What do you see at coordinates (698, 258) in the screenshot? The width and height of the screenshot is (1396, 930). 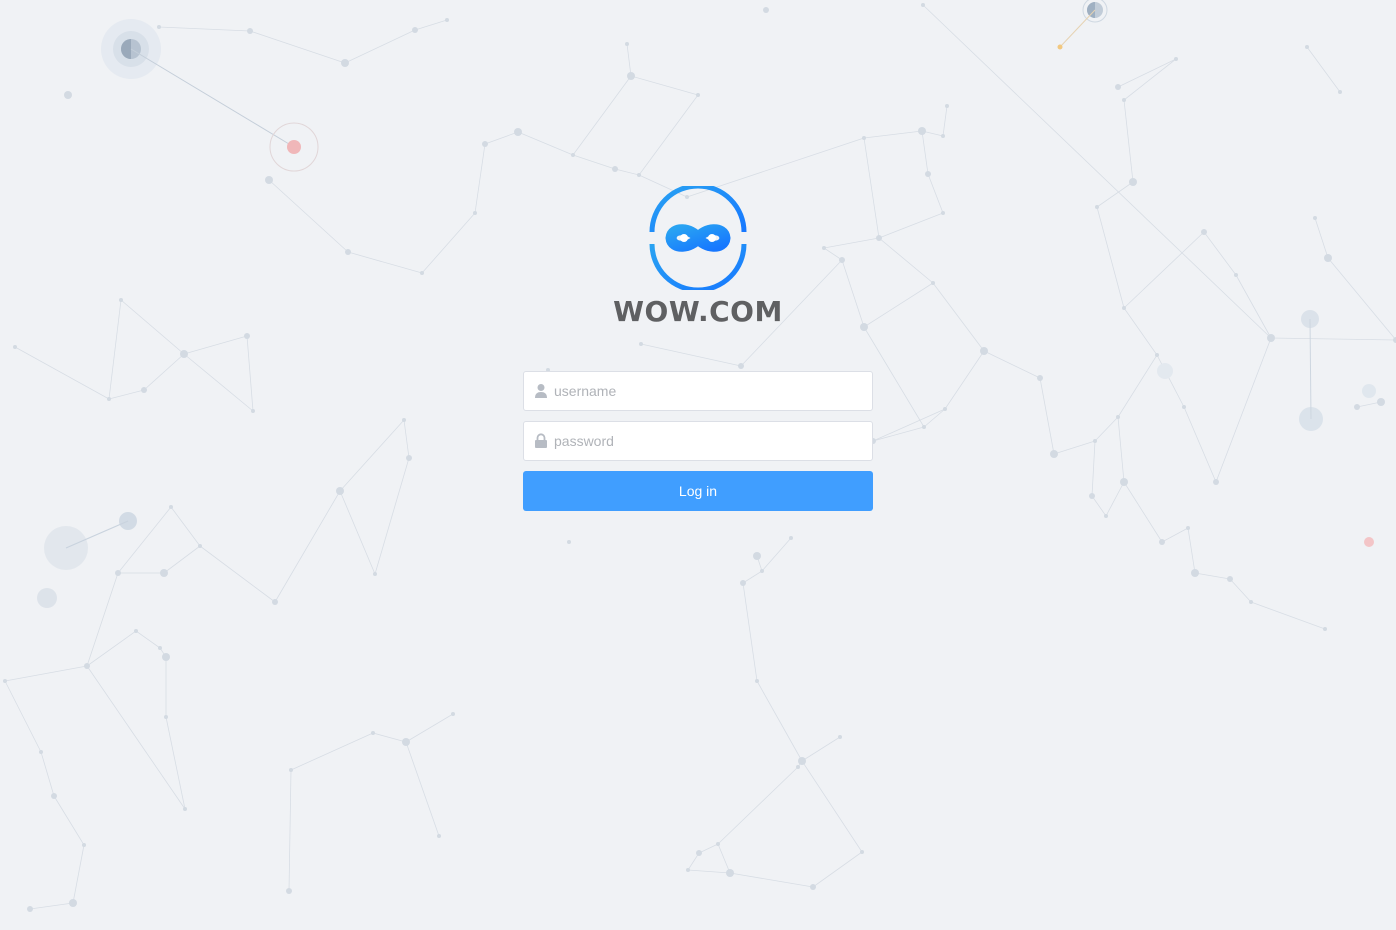 I see `logo-area: WOW.COM` at bounding box center [698, 258].